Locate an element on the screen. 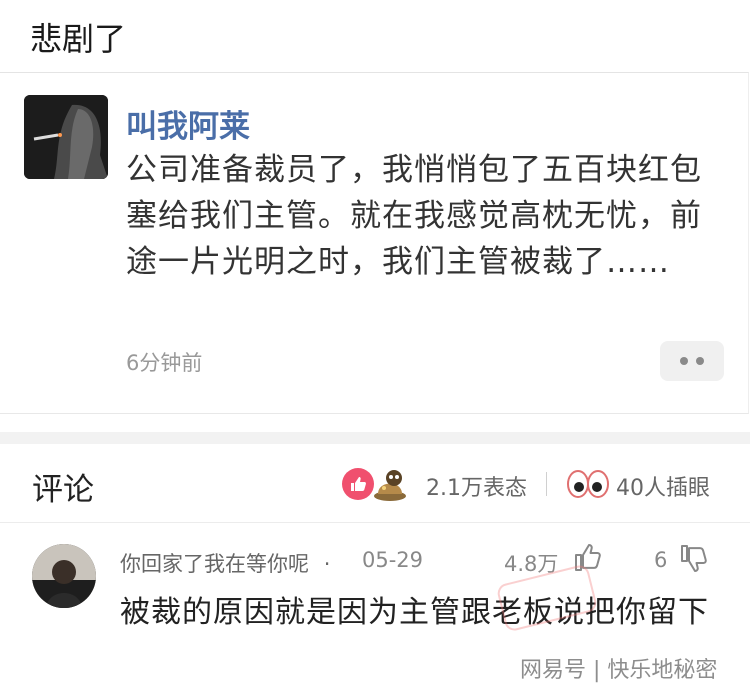 The image size is (750, 692). commenter-name: 你回家了我在等你呢 · is located at coordinates (225, 563).